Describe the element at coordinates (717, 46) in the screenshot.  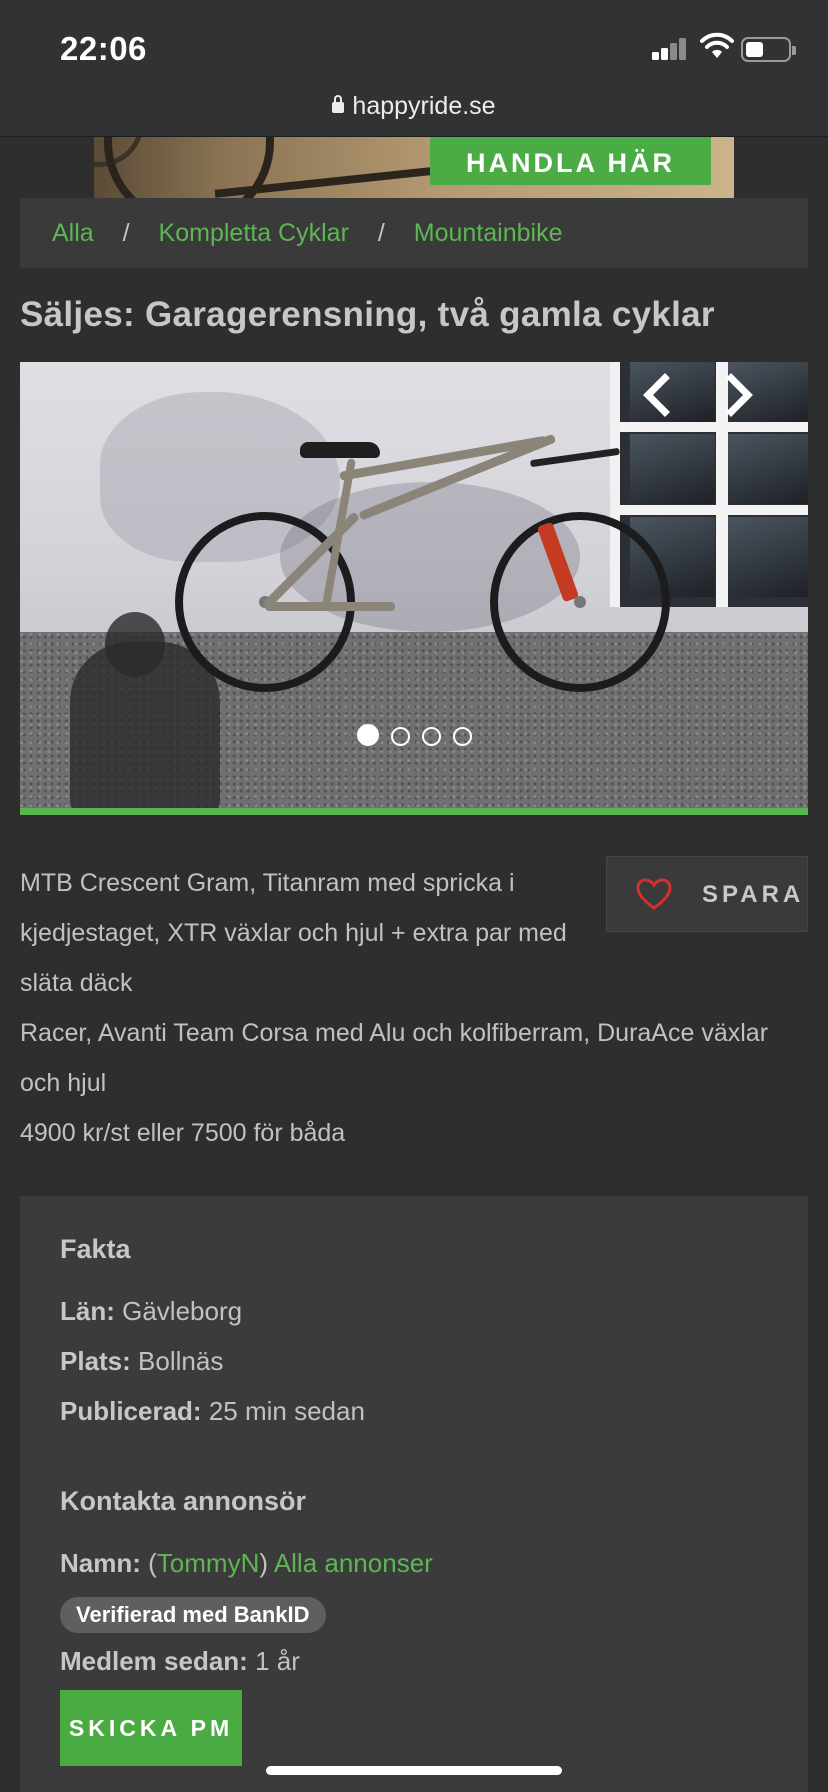
I see `wifi-icon` at that location.